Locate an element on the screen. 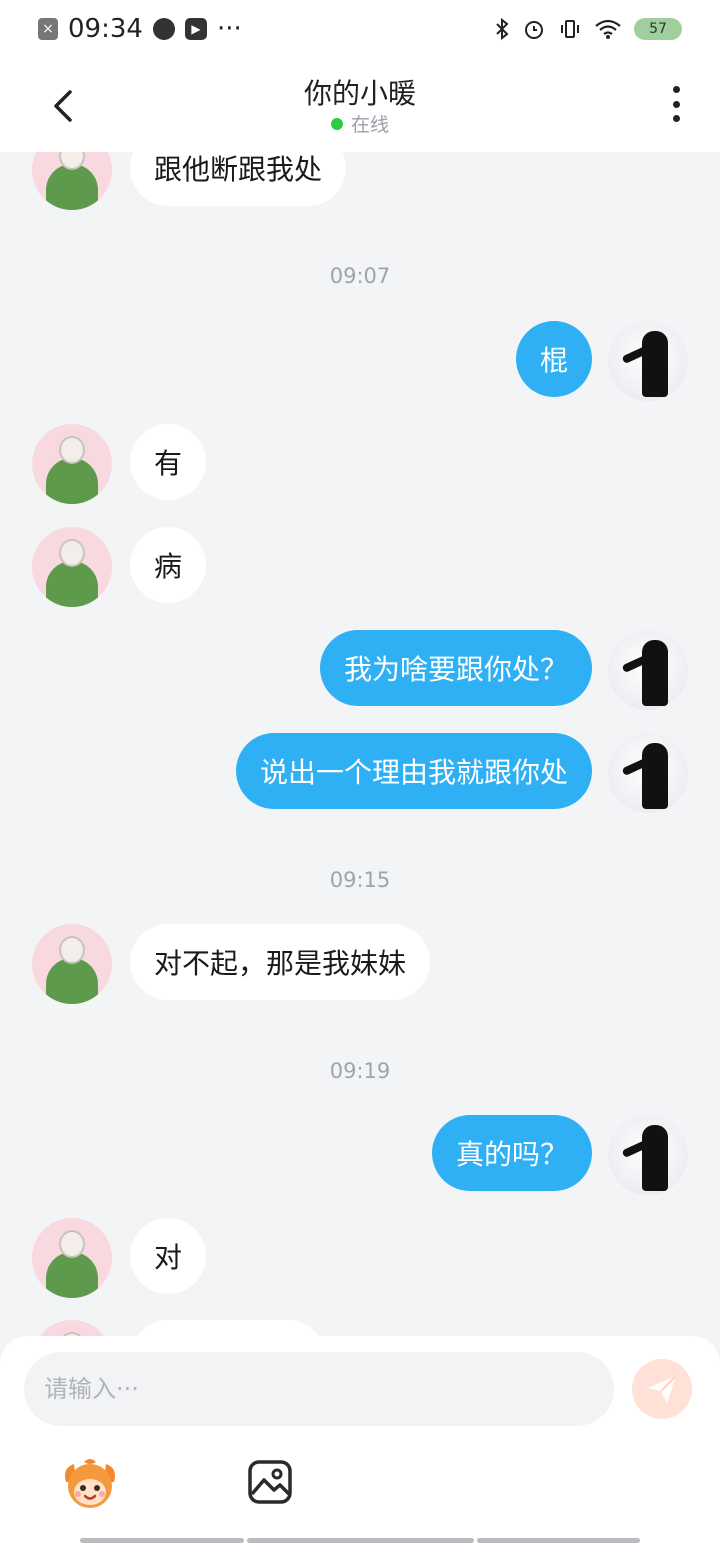 The width and height of the screenshot is (720, 1544). incoming-message: 有 is located at coordinates (168, 462).